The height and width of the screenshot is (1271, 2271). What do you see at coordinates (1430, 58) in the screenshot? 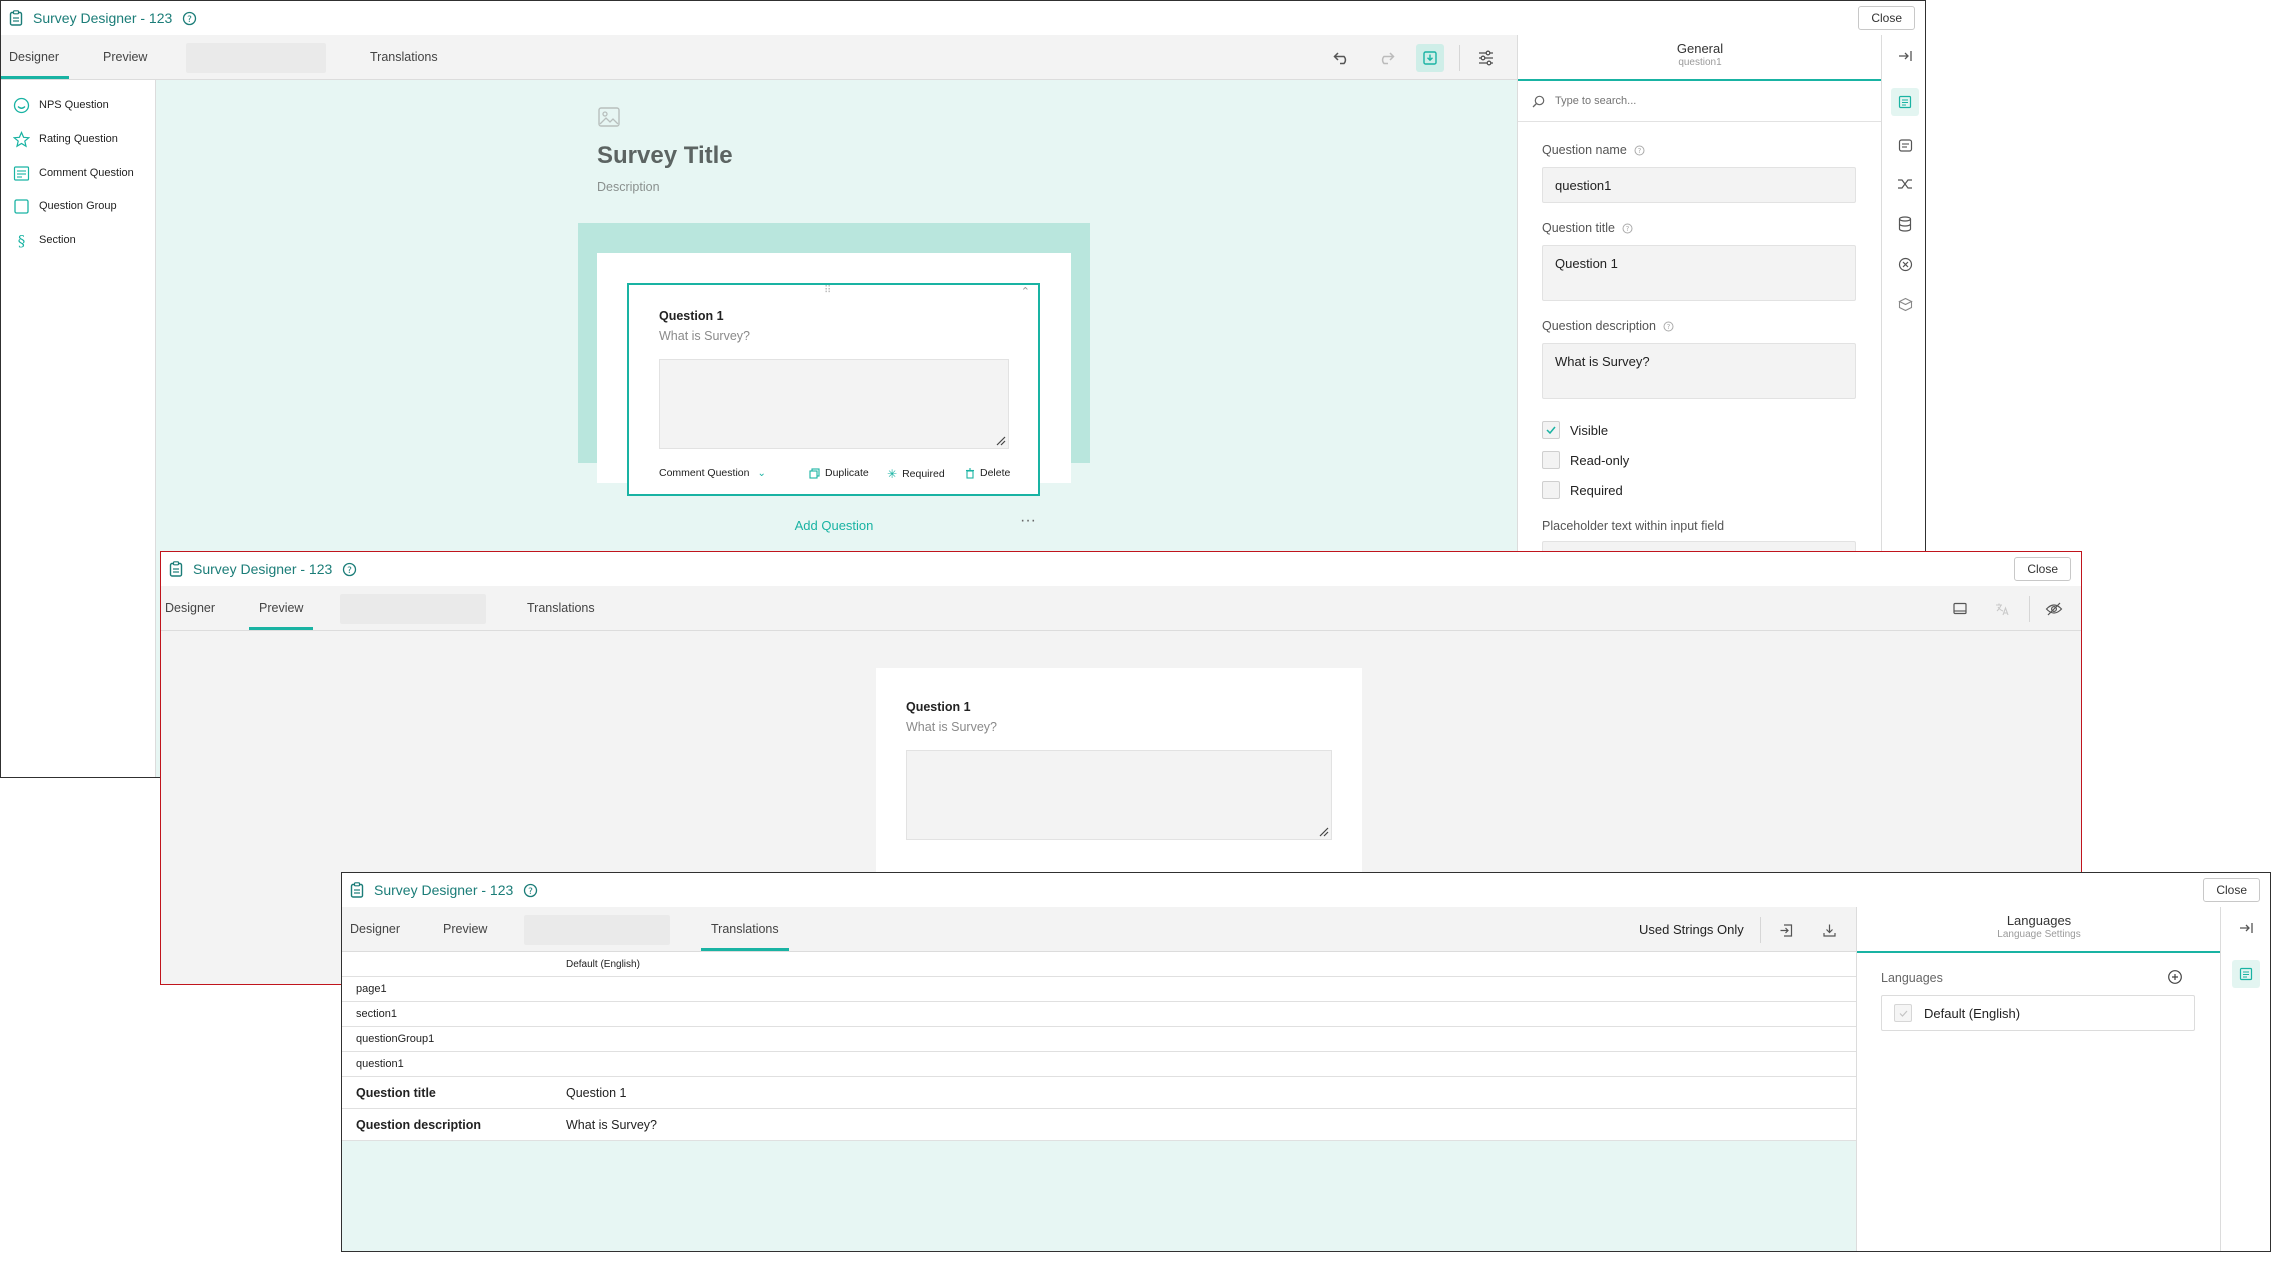
I see `save-icon` at bounding box center [1430, 58].